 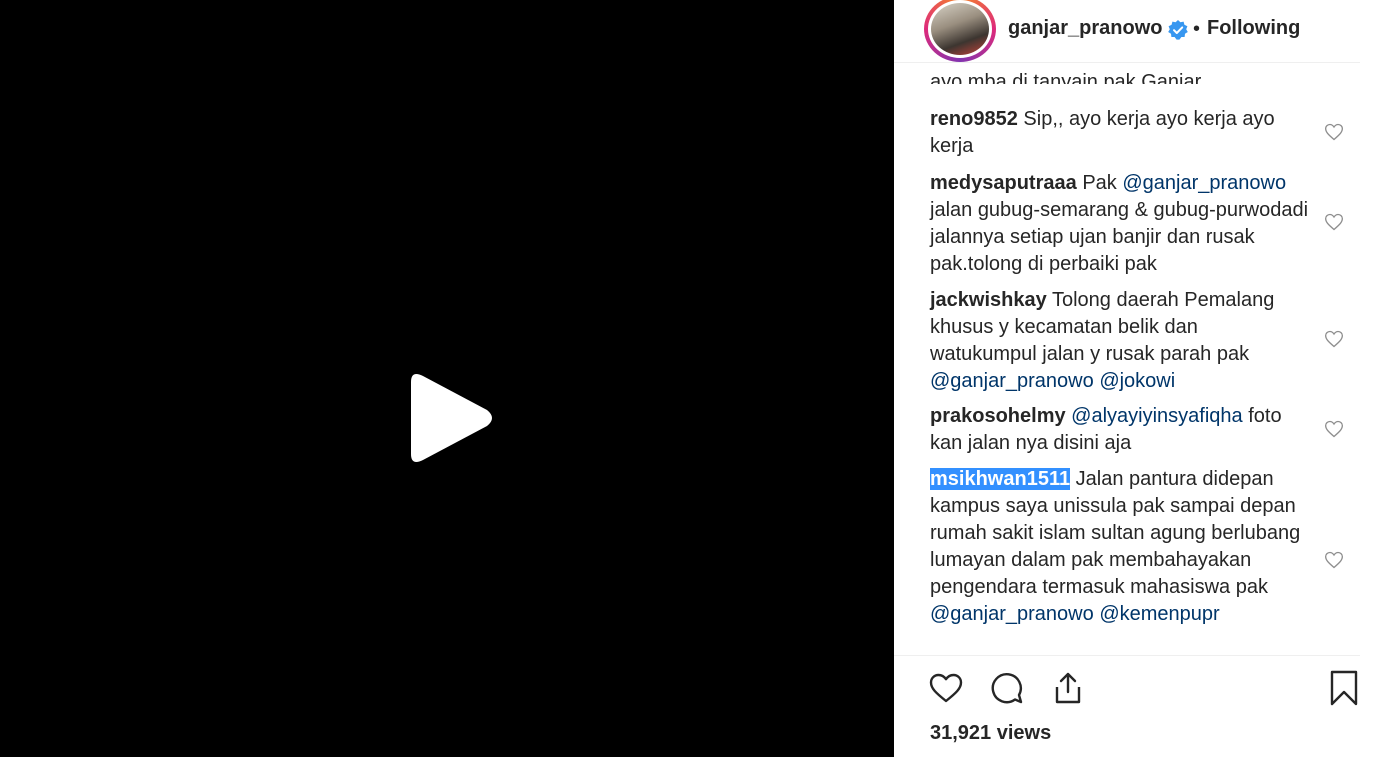 What do you see at coordinates (988, 300) in the screenshot?
I see `comment-username: jackwishkay` at bounding box center [988, 300].